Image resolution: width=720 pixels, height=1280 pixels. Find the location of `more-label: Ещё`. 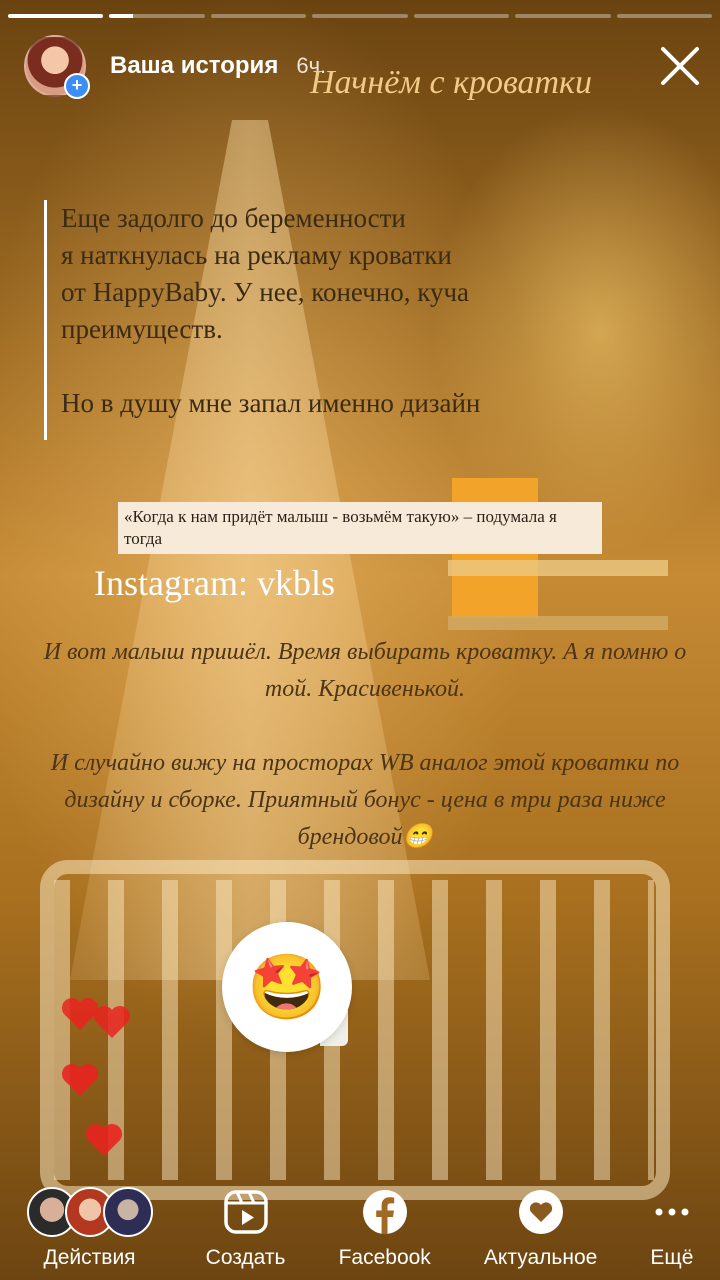

more-label: Ещё is located at coordinates (672, 1257).